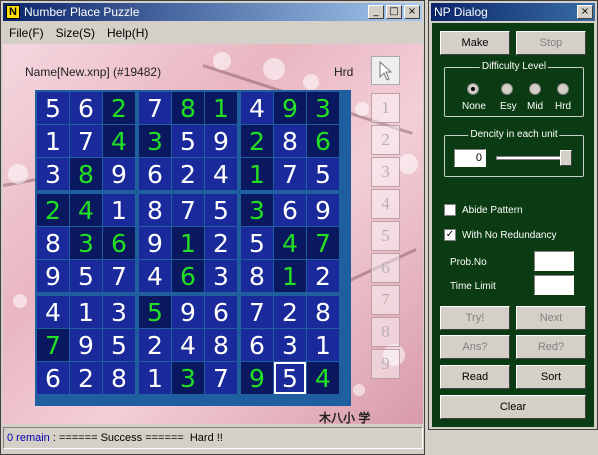 Image resolution: width=598 pixels, height=455 pixels. Describe the element at coordinates (385, 364) in the screenshot. I see `number-button-9: 9` at that location.